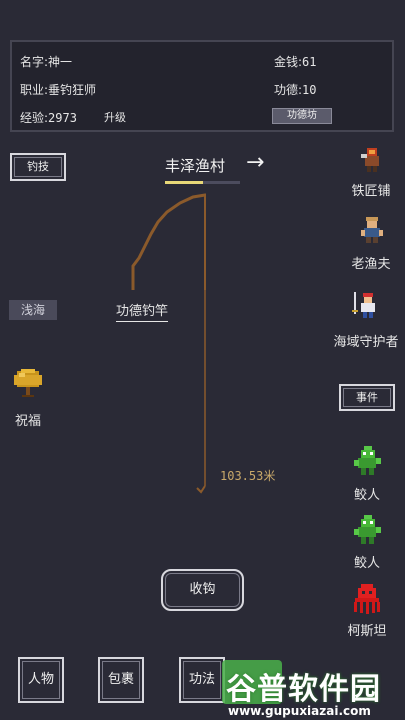 The width and height of the screenshot is (405, 720). What do you see at coordinates (367, 493) in the screenshot?
I see `encounter-merman-1-label: 鲛人` at bounding box center [367, 493].